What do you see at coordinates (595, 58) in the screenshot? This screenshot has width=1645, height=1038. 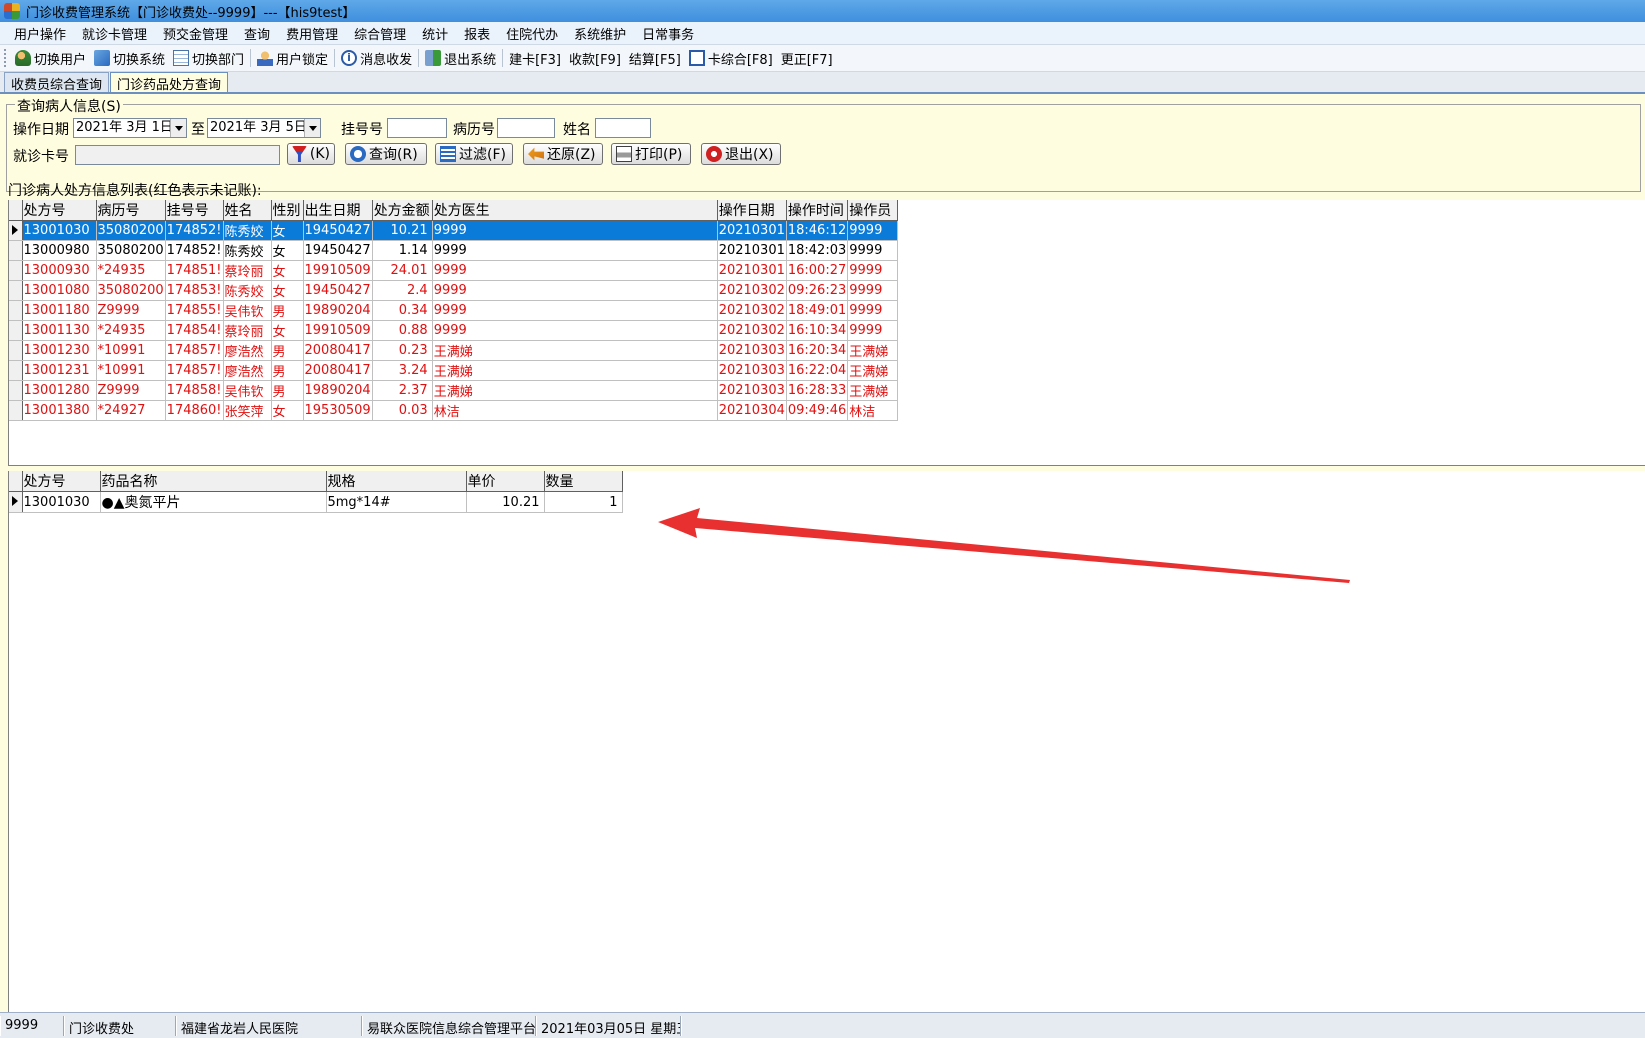 I see `charge-button: 收款[F9]` at bounding box center [595, 58].